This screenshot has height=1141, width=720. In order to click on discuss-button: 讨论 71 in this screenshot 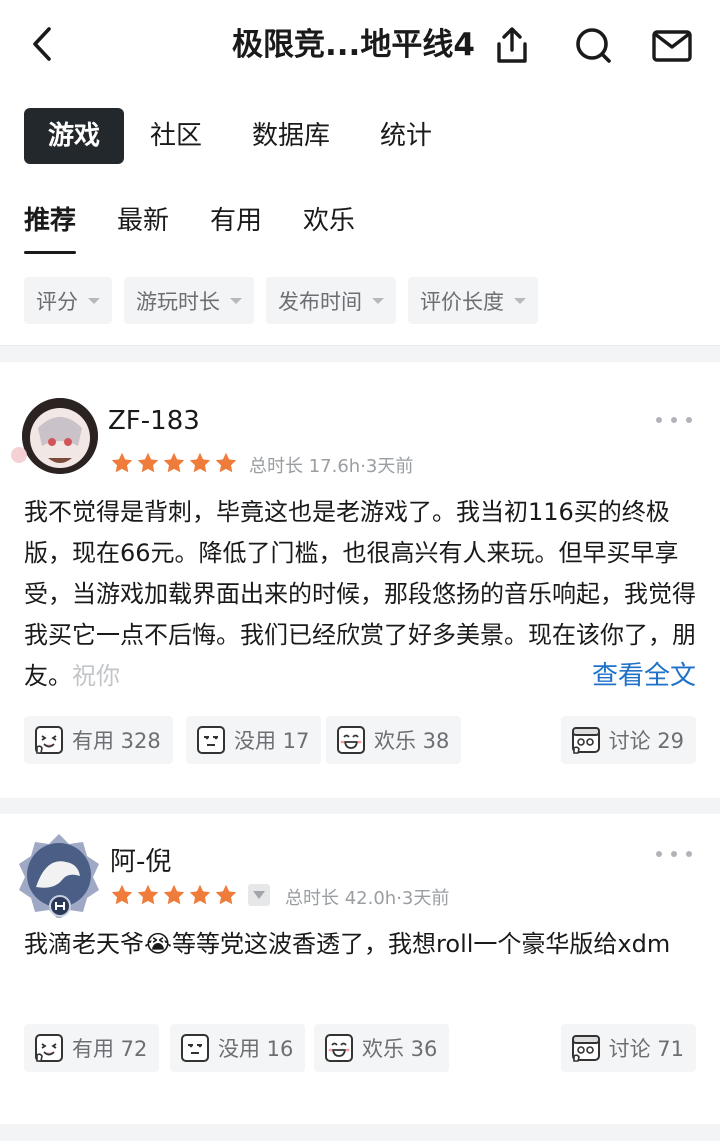, I will do `click(628, 1048)`.